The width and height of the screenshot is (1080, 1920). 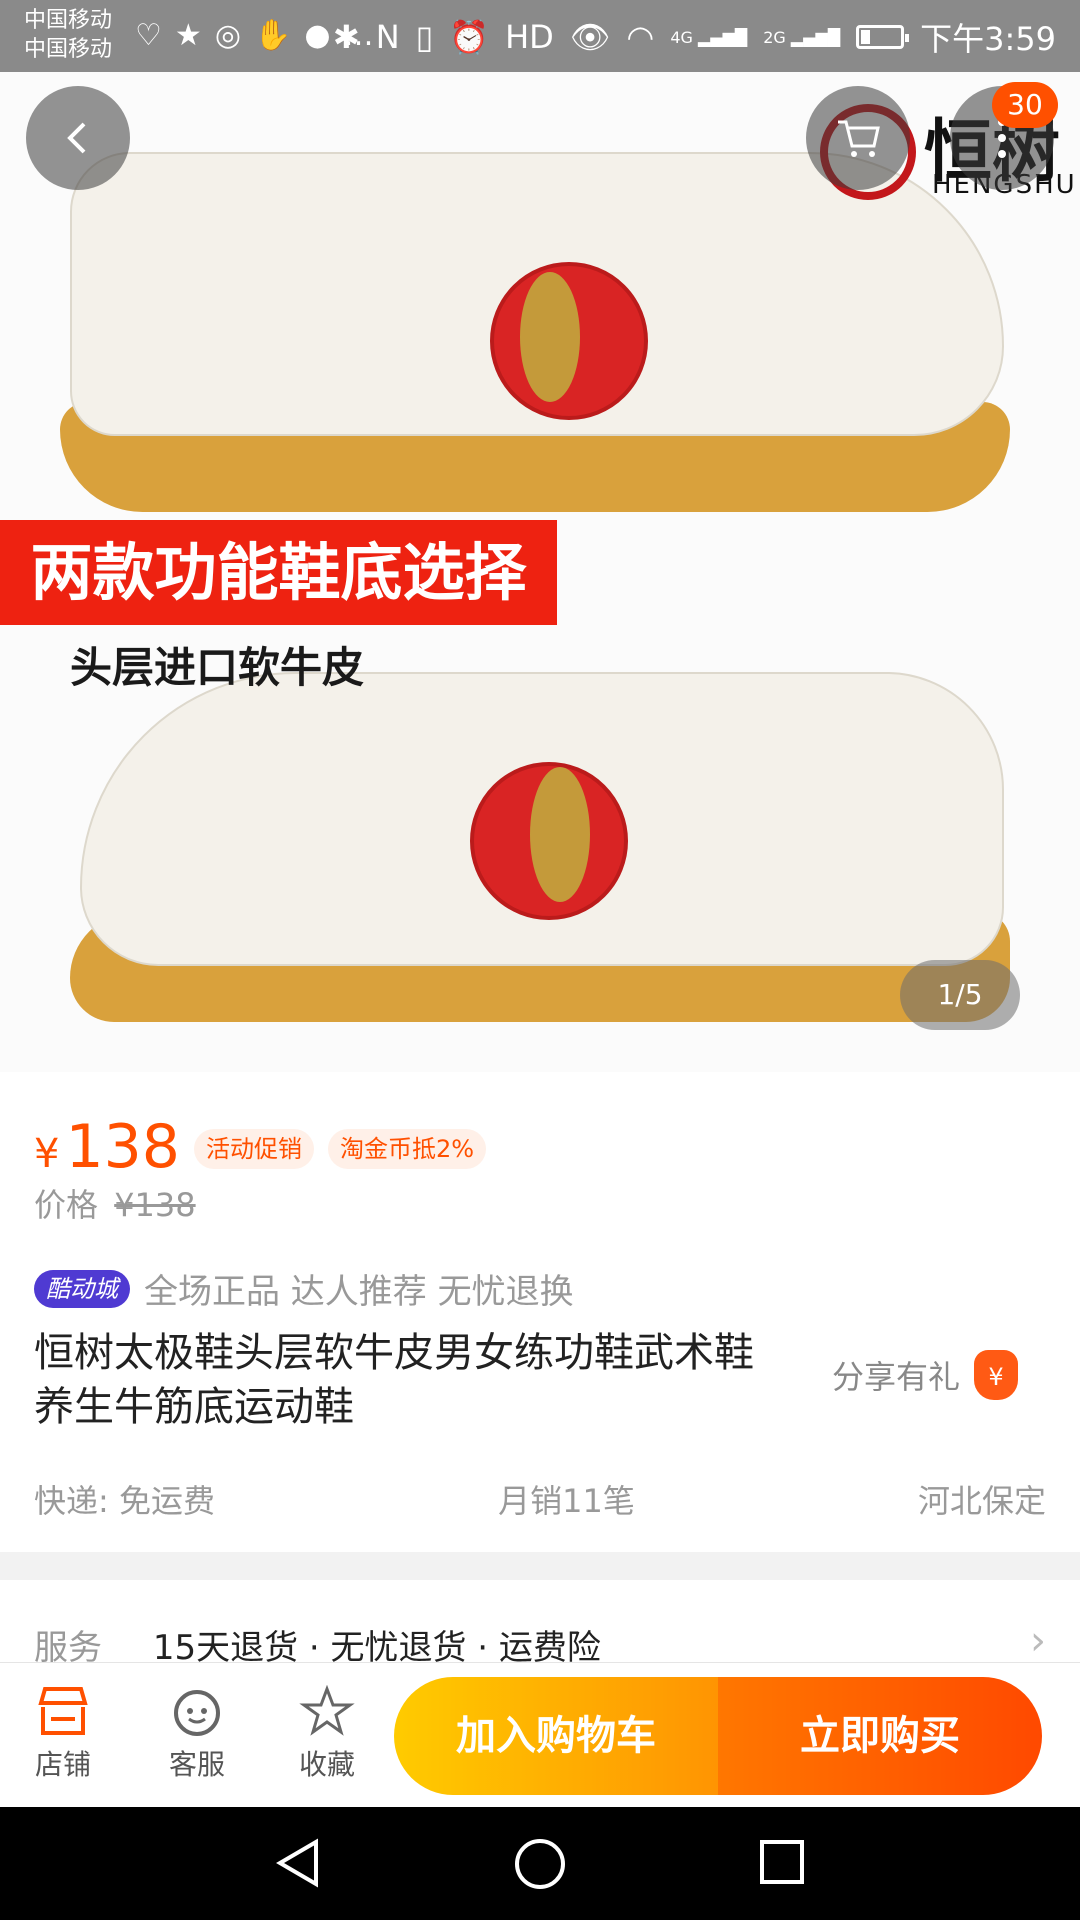 What do you see at coordinates (802, 37) in the screenshot?
I see `signal-2g-icon: 2G ▂▄▆█` at bounding box center [802, 37].